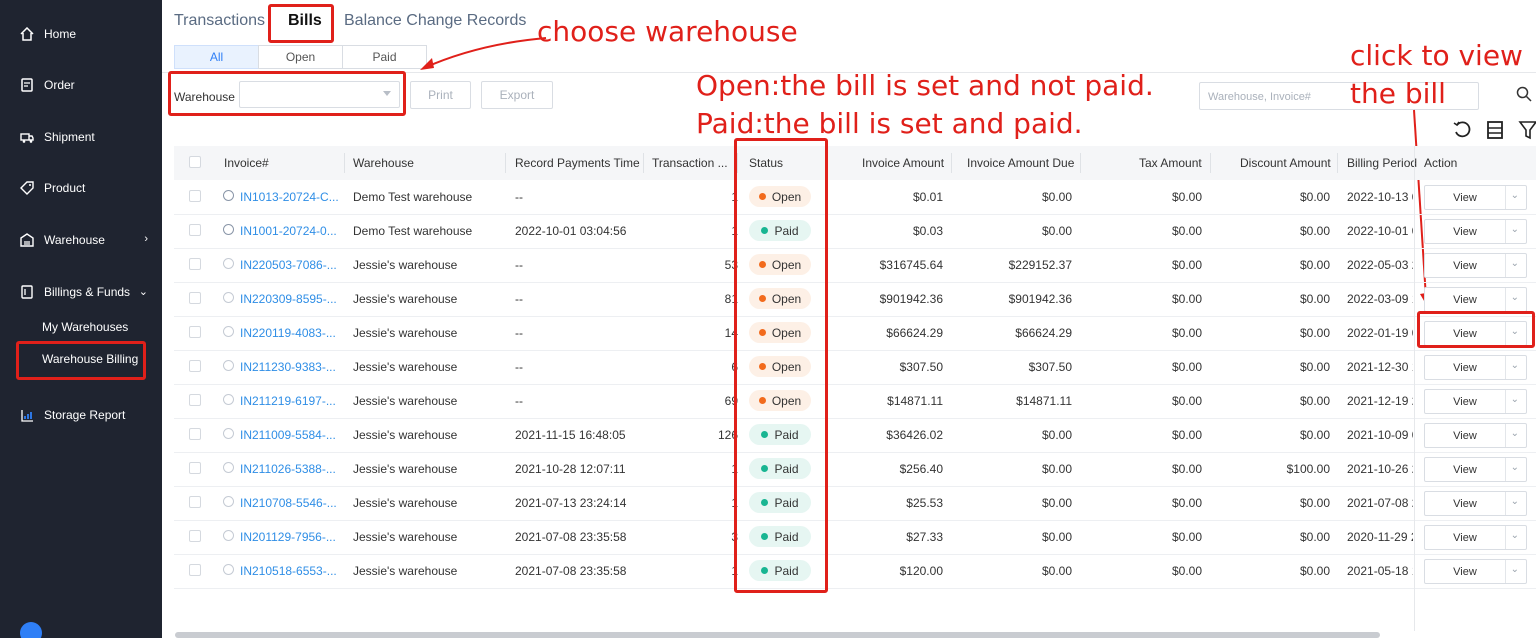 Image resolution: width=1536 pixels, height=638 pixels. Describe the element at coordinates (440, 95) in the screenshot. I see `print-button: Print` at that location.